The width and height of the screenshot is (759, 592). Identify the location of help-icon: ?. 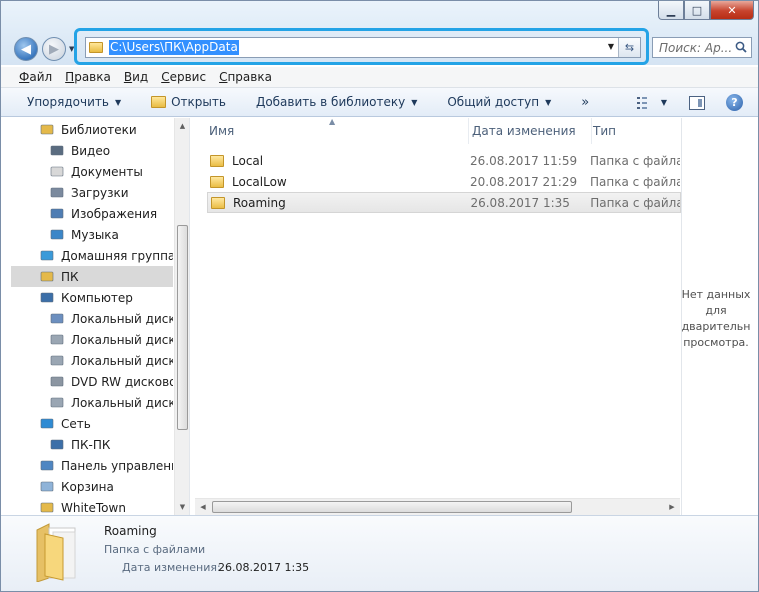
(734, 102).